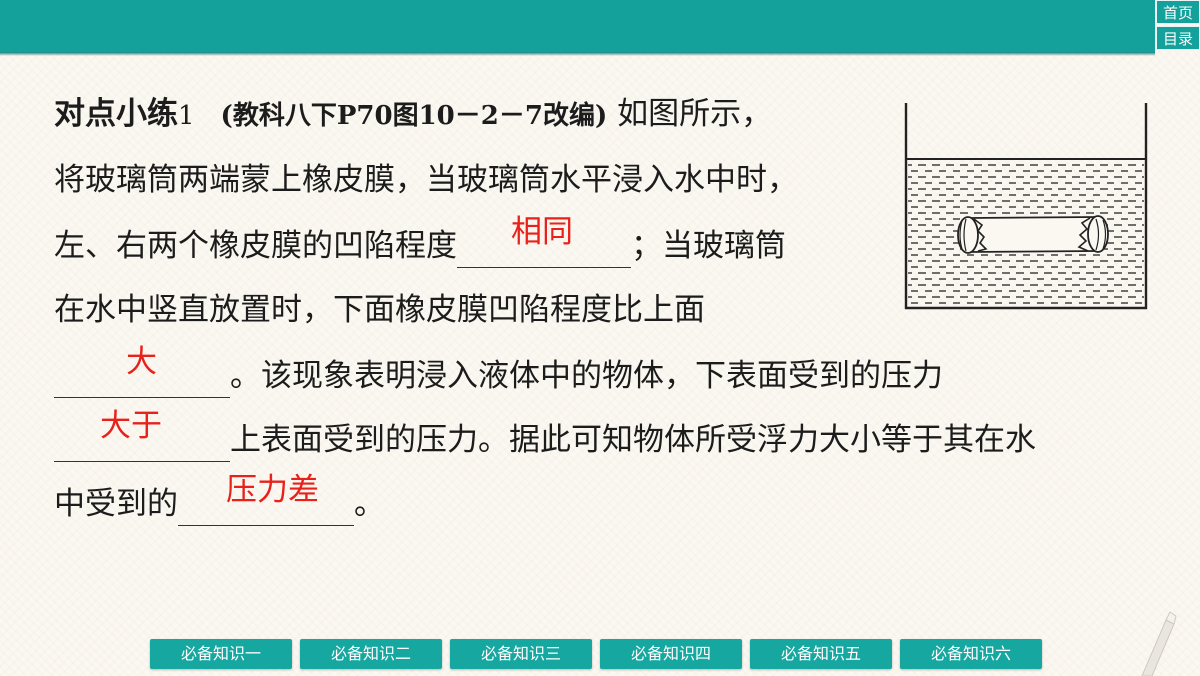  What do you see at coordinates (1033, 234) in the screenshot?
I see `glass-tube-icon` at bounding box center [1033, 234].